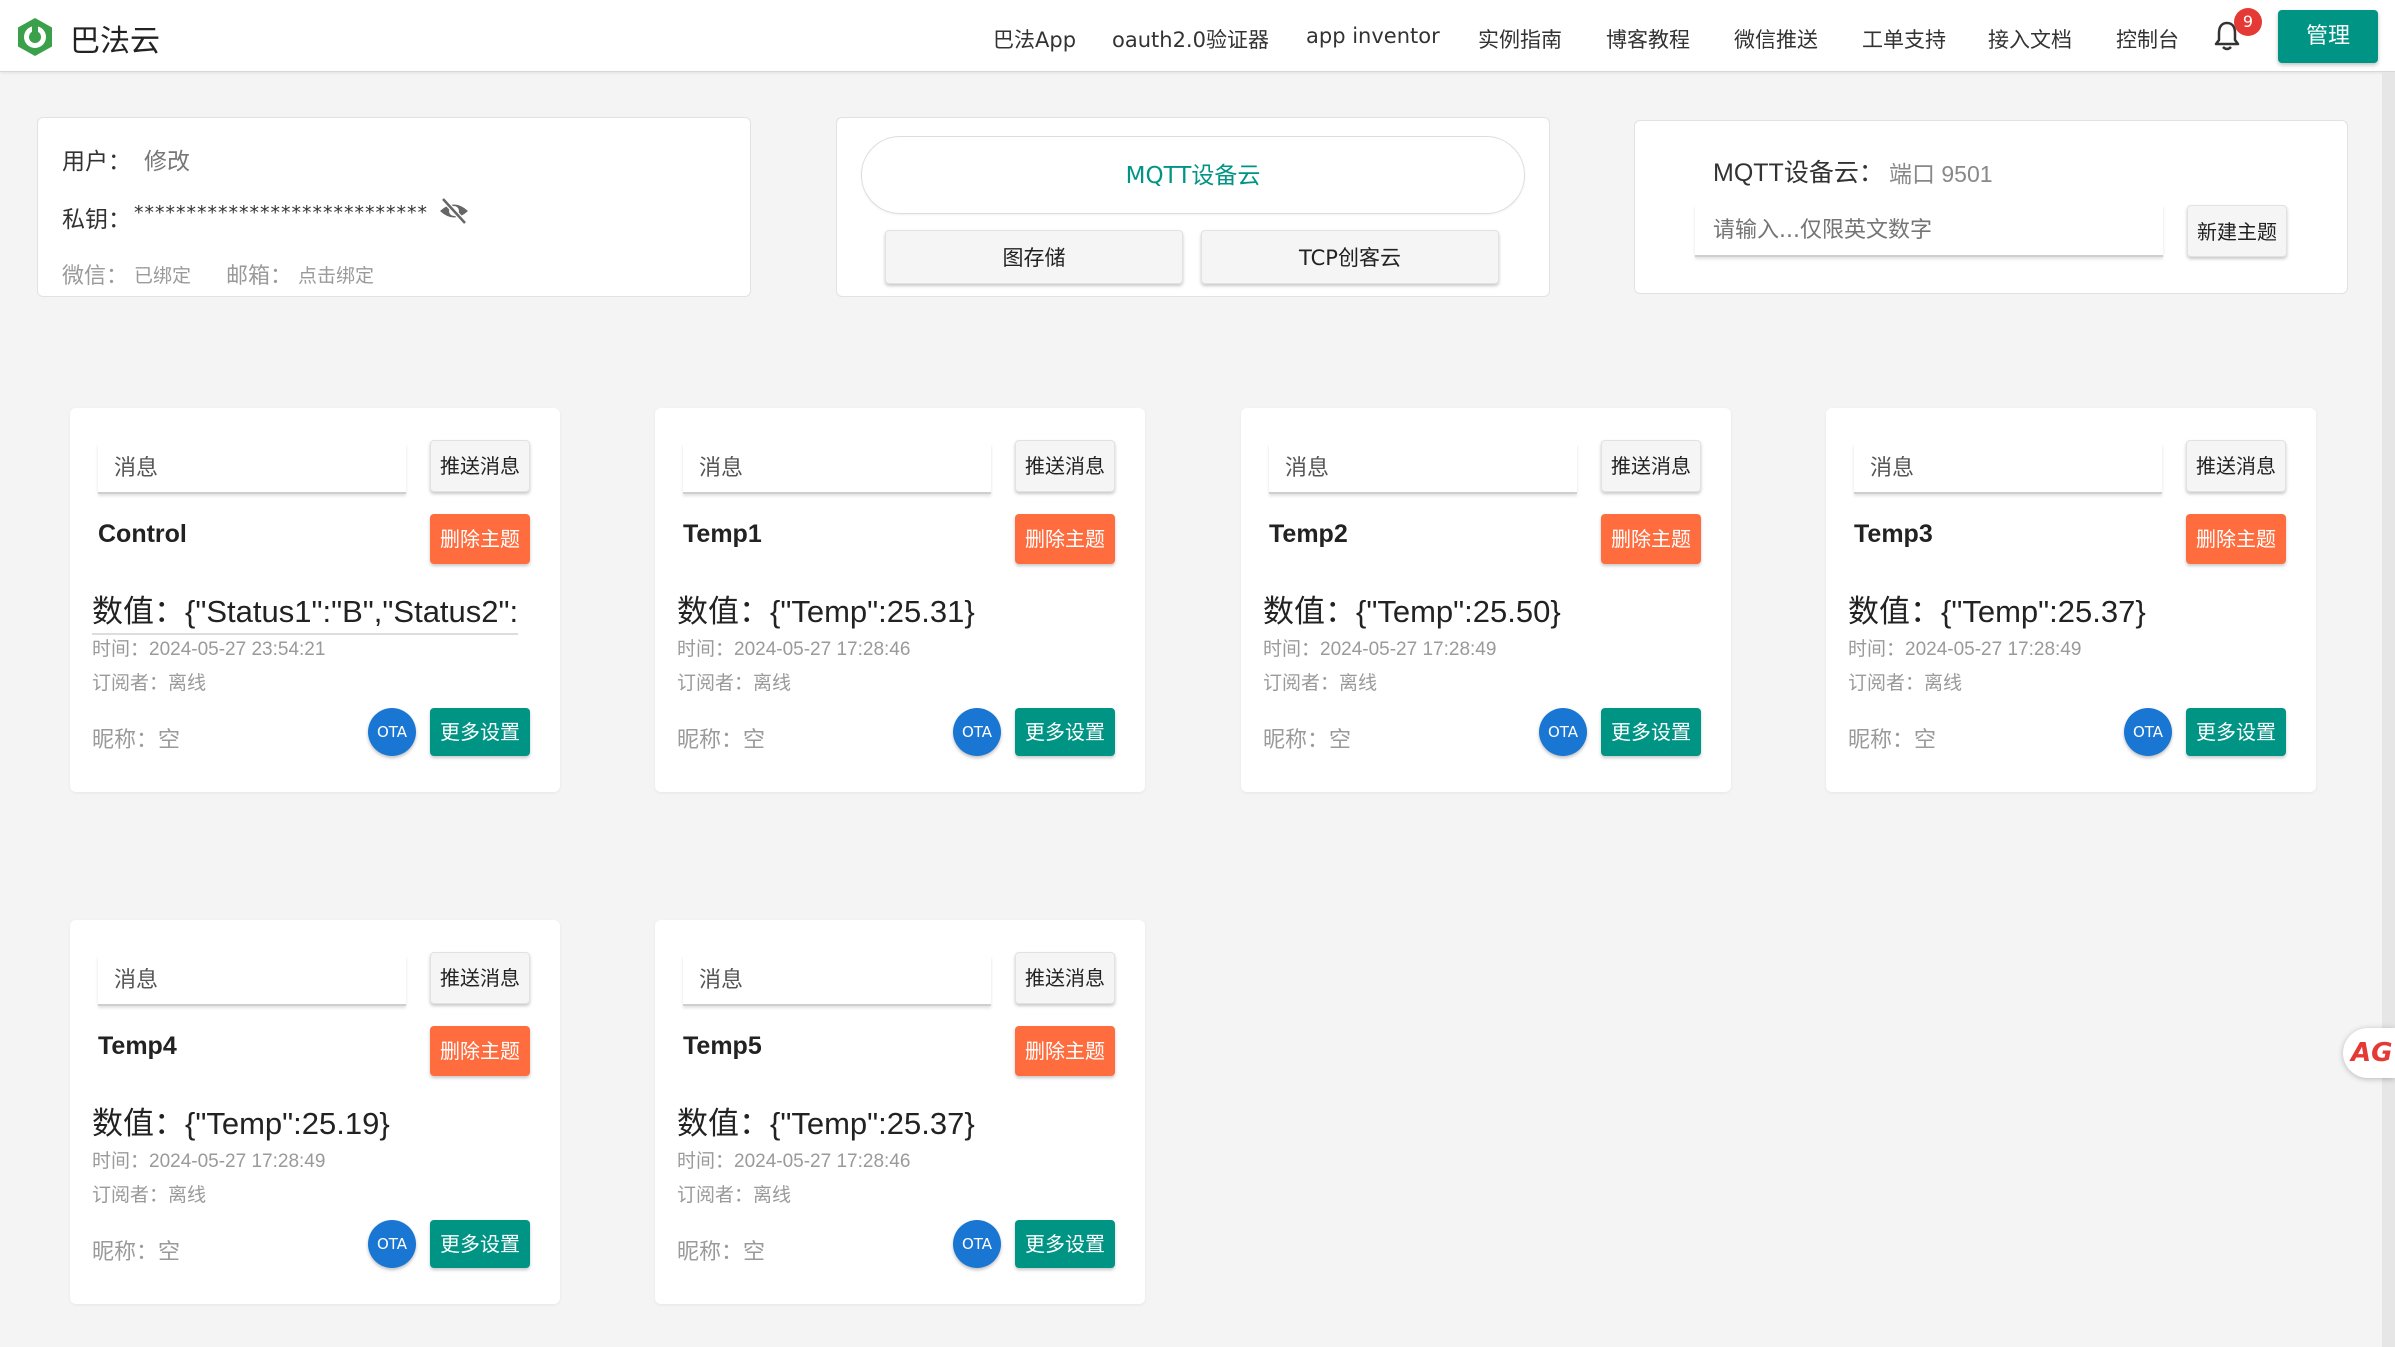  Describe the element at coordinates (722, 534) in the screenshot. I see `topic-title: Temp1` at that location.